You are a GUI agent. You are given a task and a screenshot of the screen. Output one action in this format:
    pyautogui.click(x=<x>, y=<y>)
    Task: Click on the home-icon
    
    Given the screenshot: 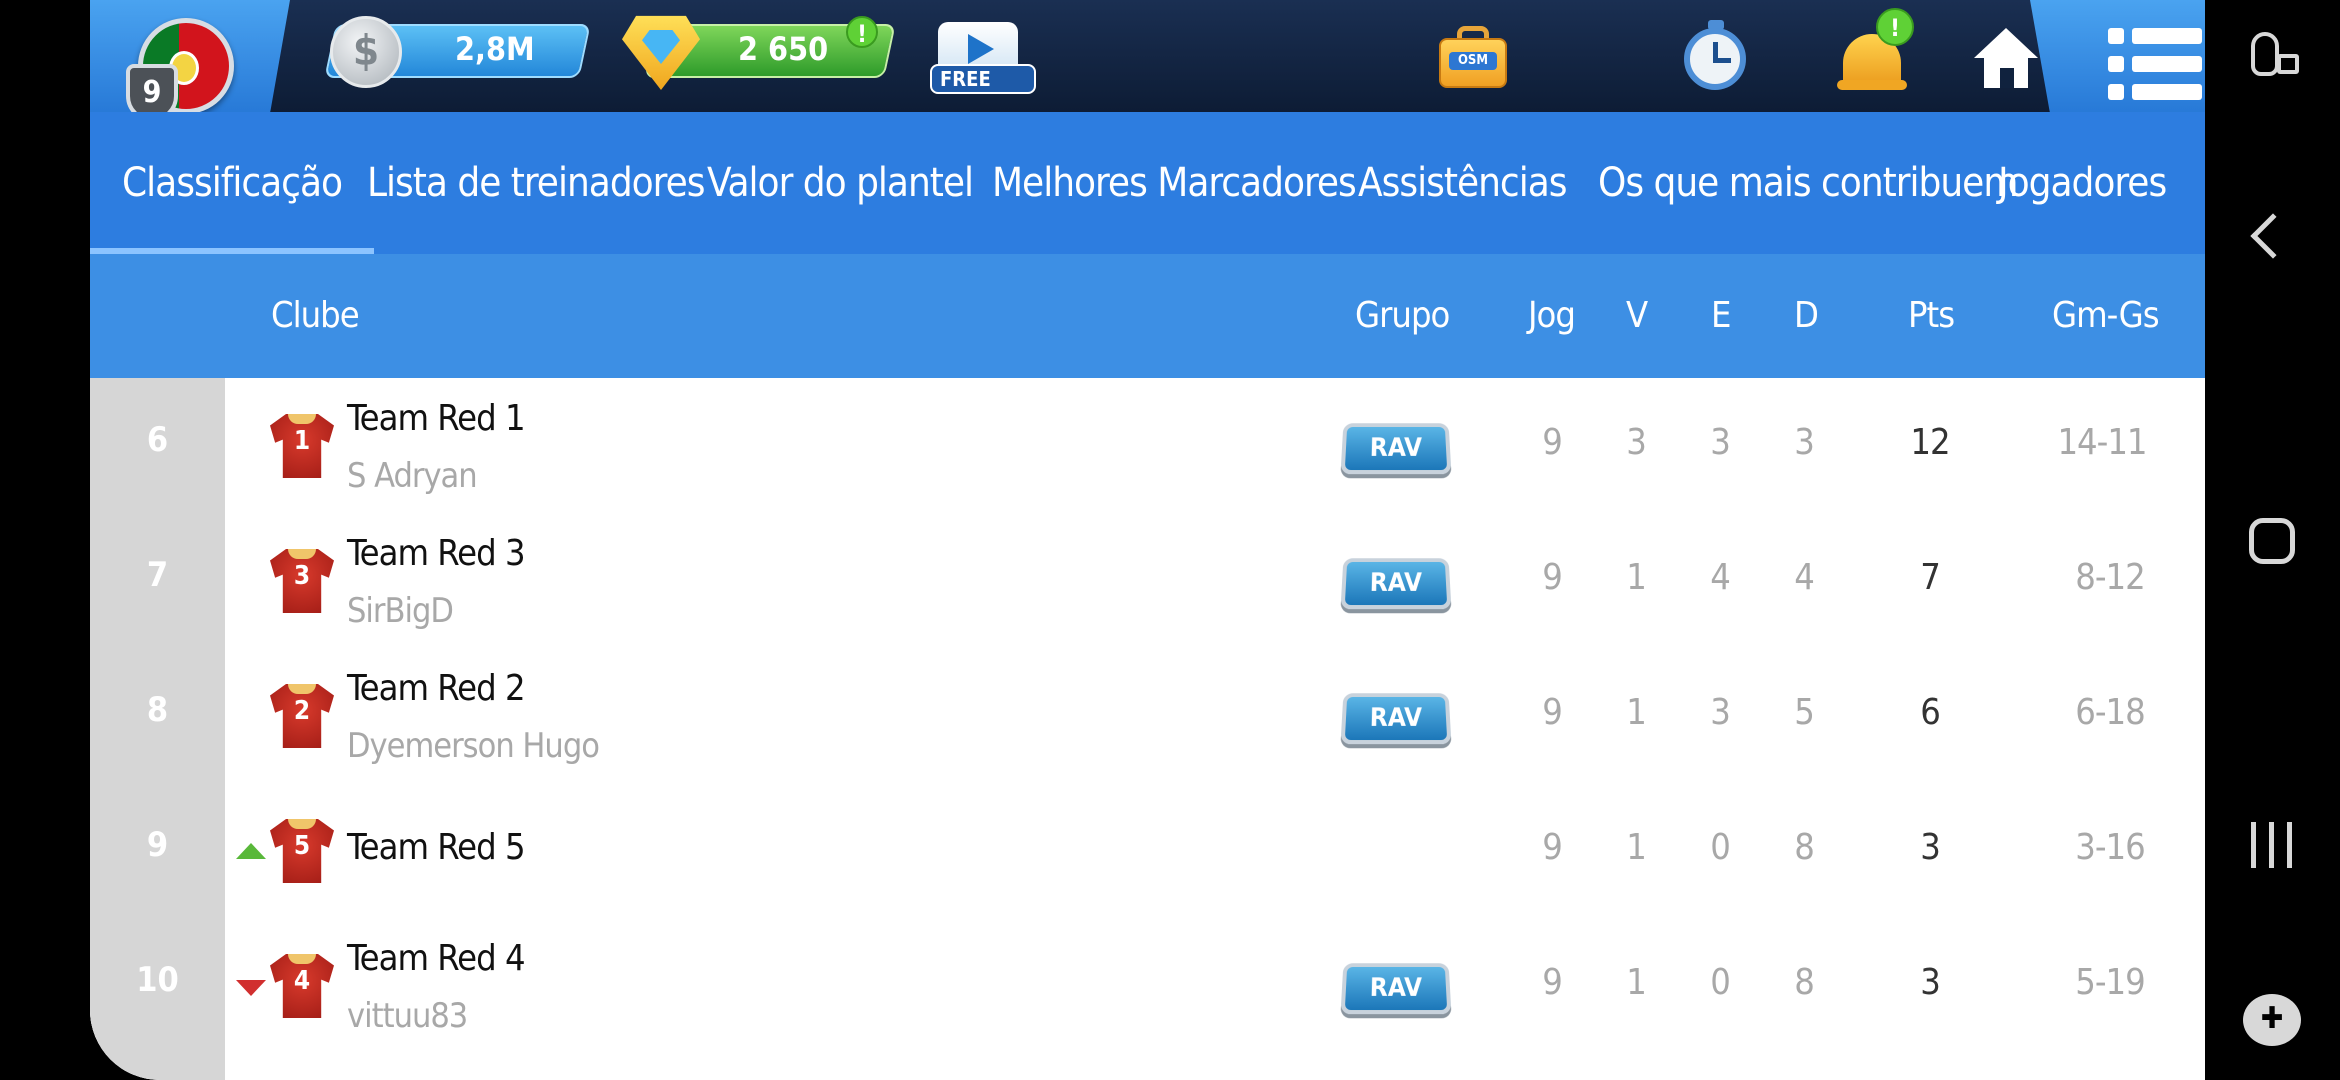 What is the action you would take?
    pyautogui.click(x=2007, y=57)
    